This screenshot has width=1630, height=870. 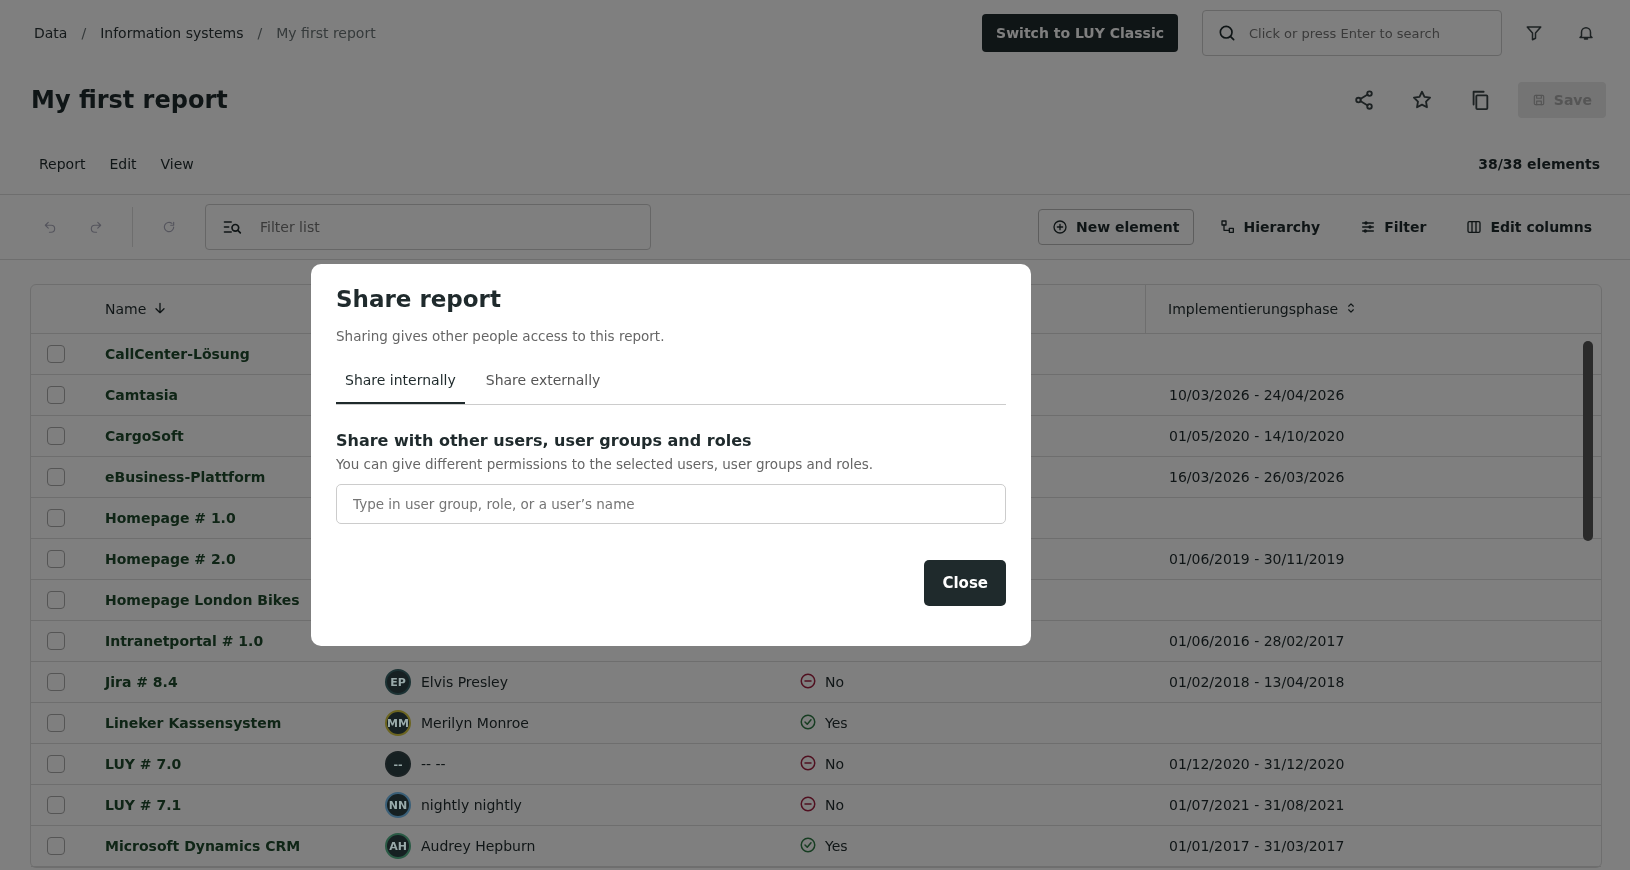 What do you see at coordinates (398, 764) in the screenshot?
I see `avatar: --` at bounding box center [398, 764].